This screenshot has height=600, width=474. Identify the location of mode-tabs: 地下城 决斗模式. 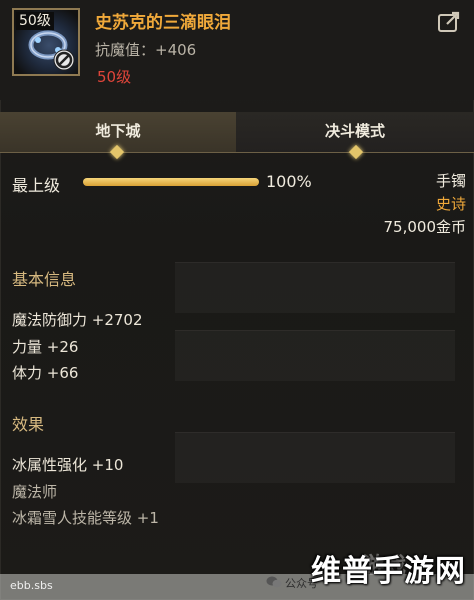
(237, 136).